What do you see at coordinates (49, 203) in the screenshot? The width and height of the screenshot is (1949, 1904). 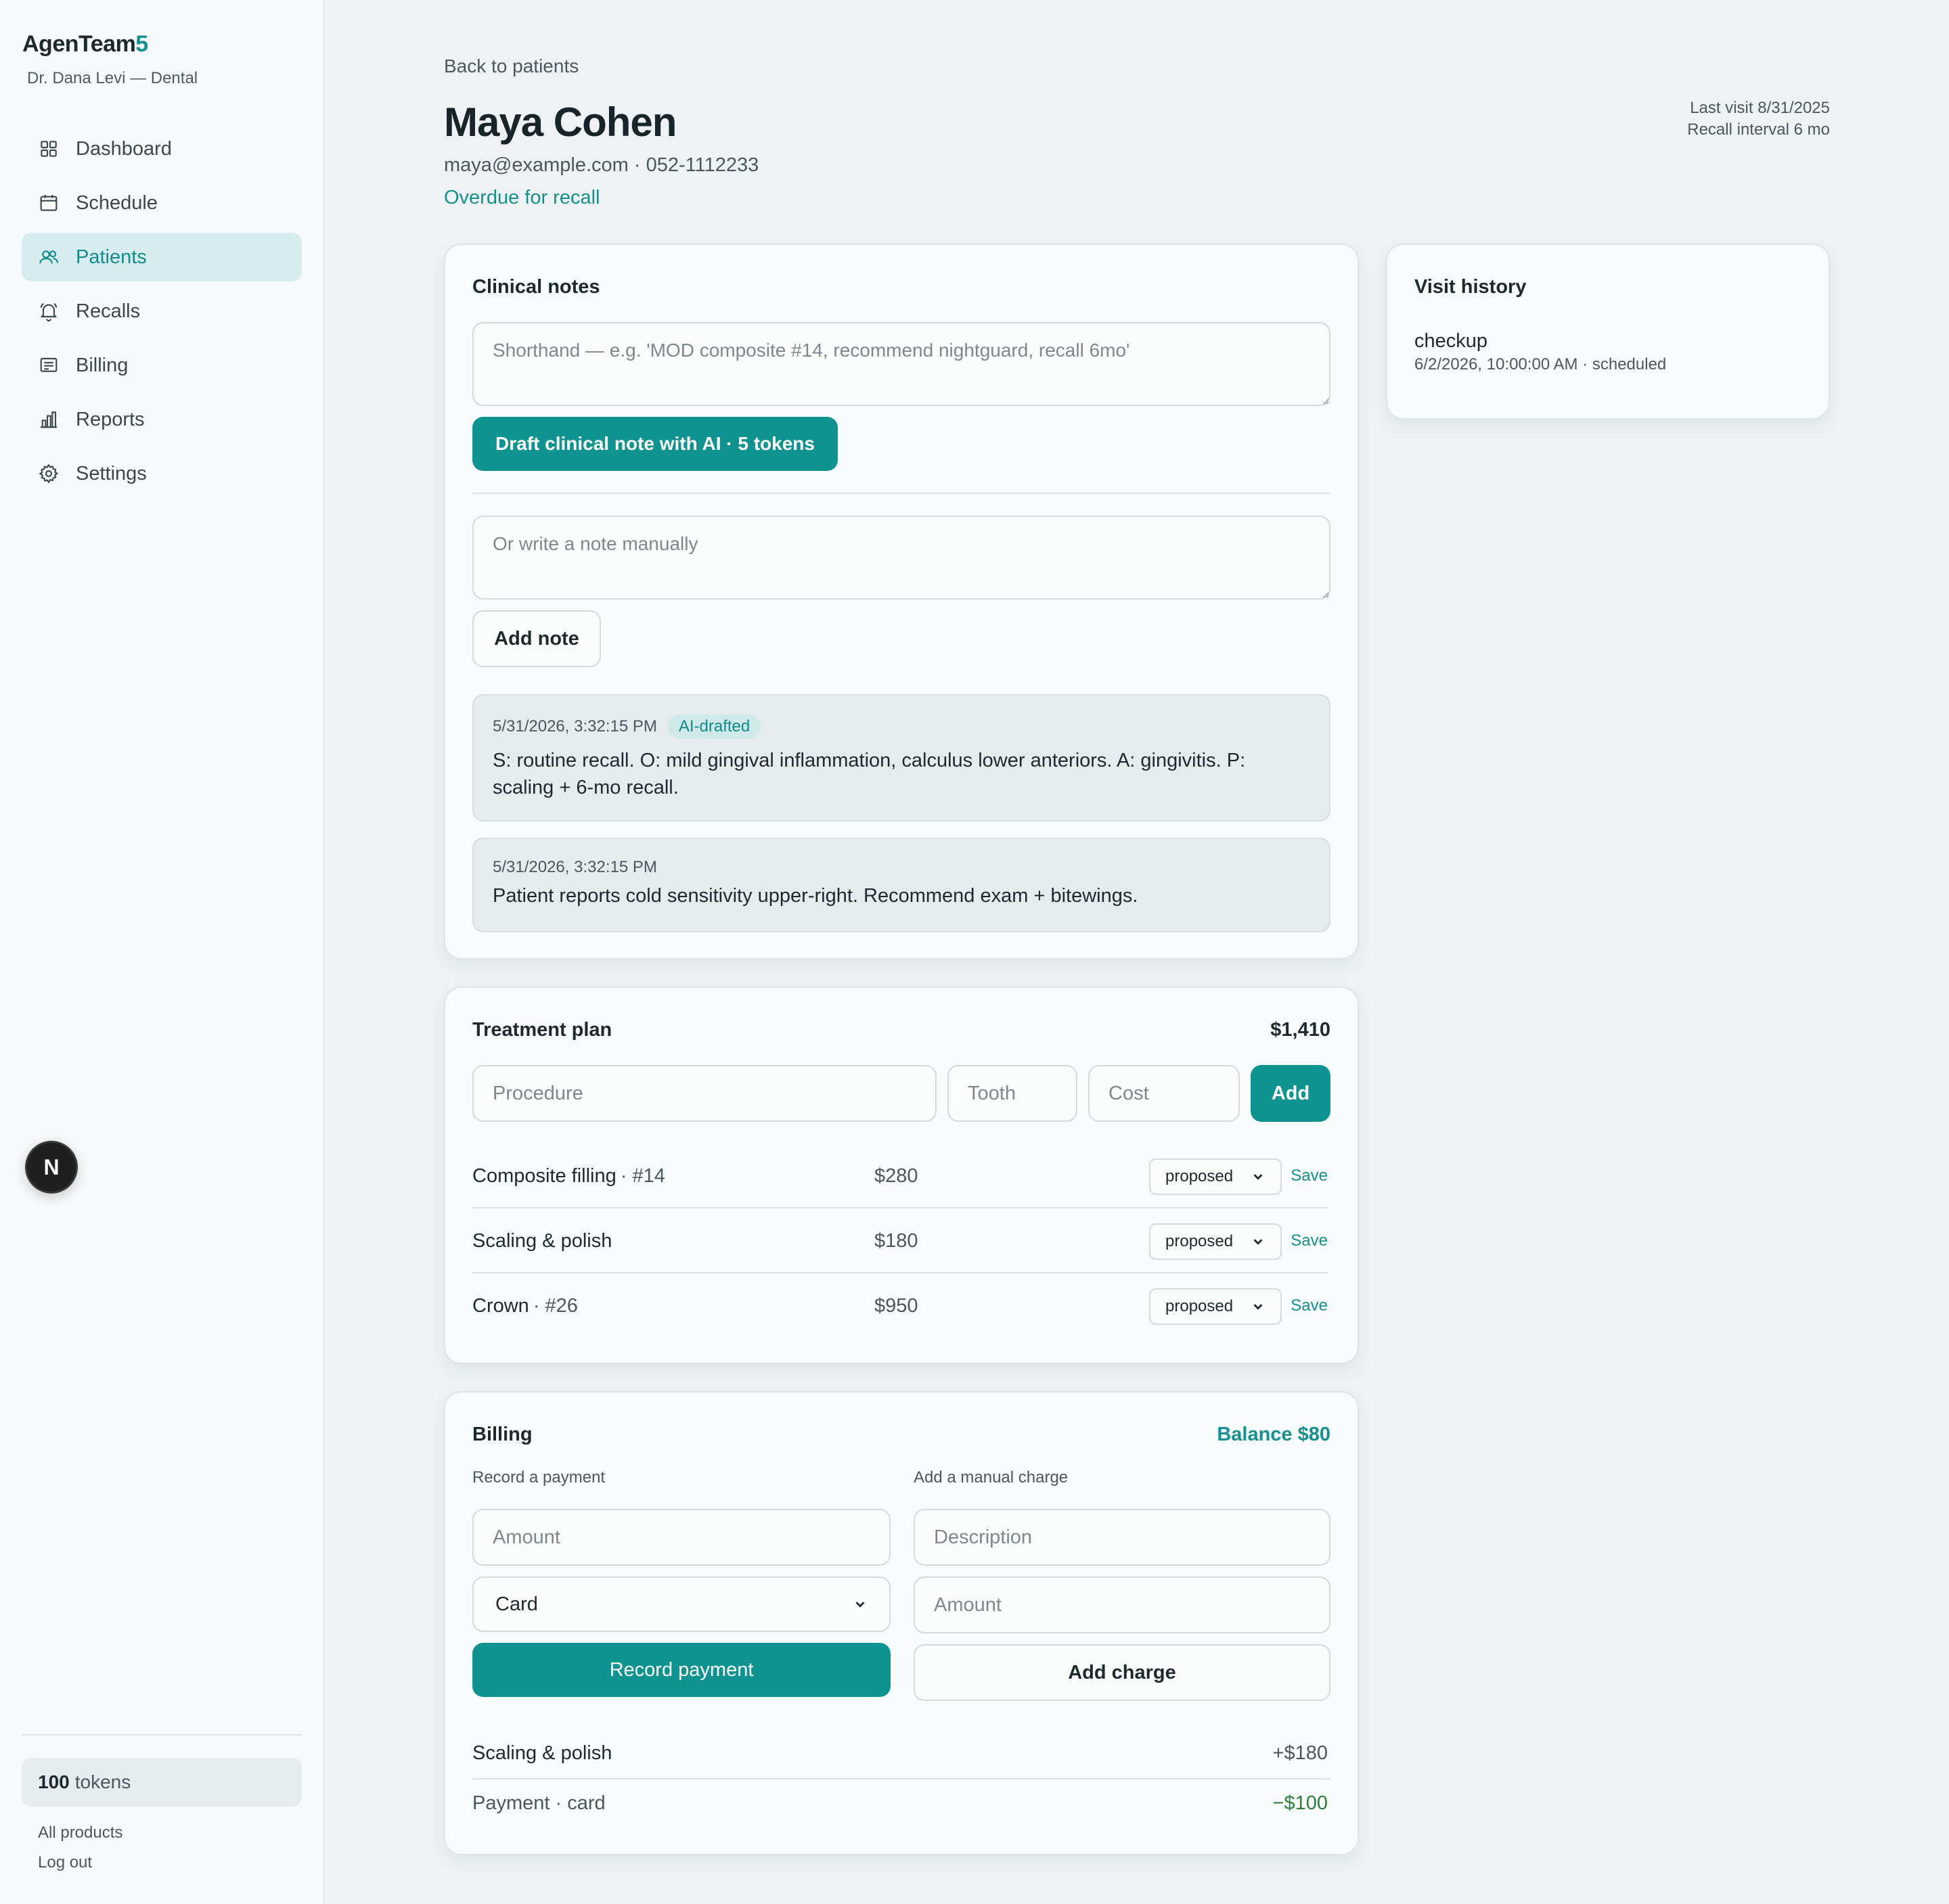 I see `calendar-icon` at bounding box center [49, 203].